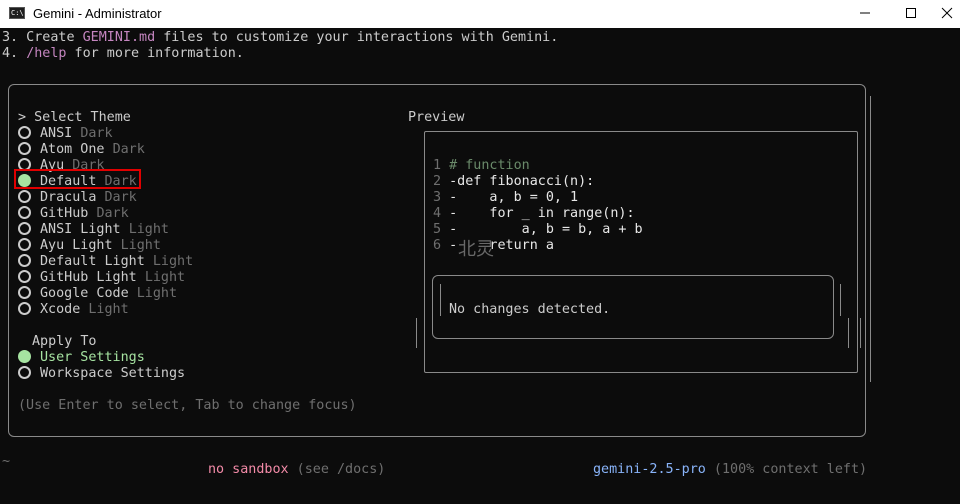 This screenshot has width=960, height=504. What do you see at coordinates (6, 461) in the screenshot?
I see `cwd-indicator: ~` at bounding box center [6, 461].